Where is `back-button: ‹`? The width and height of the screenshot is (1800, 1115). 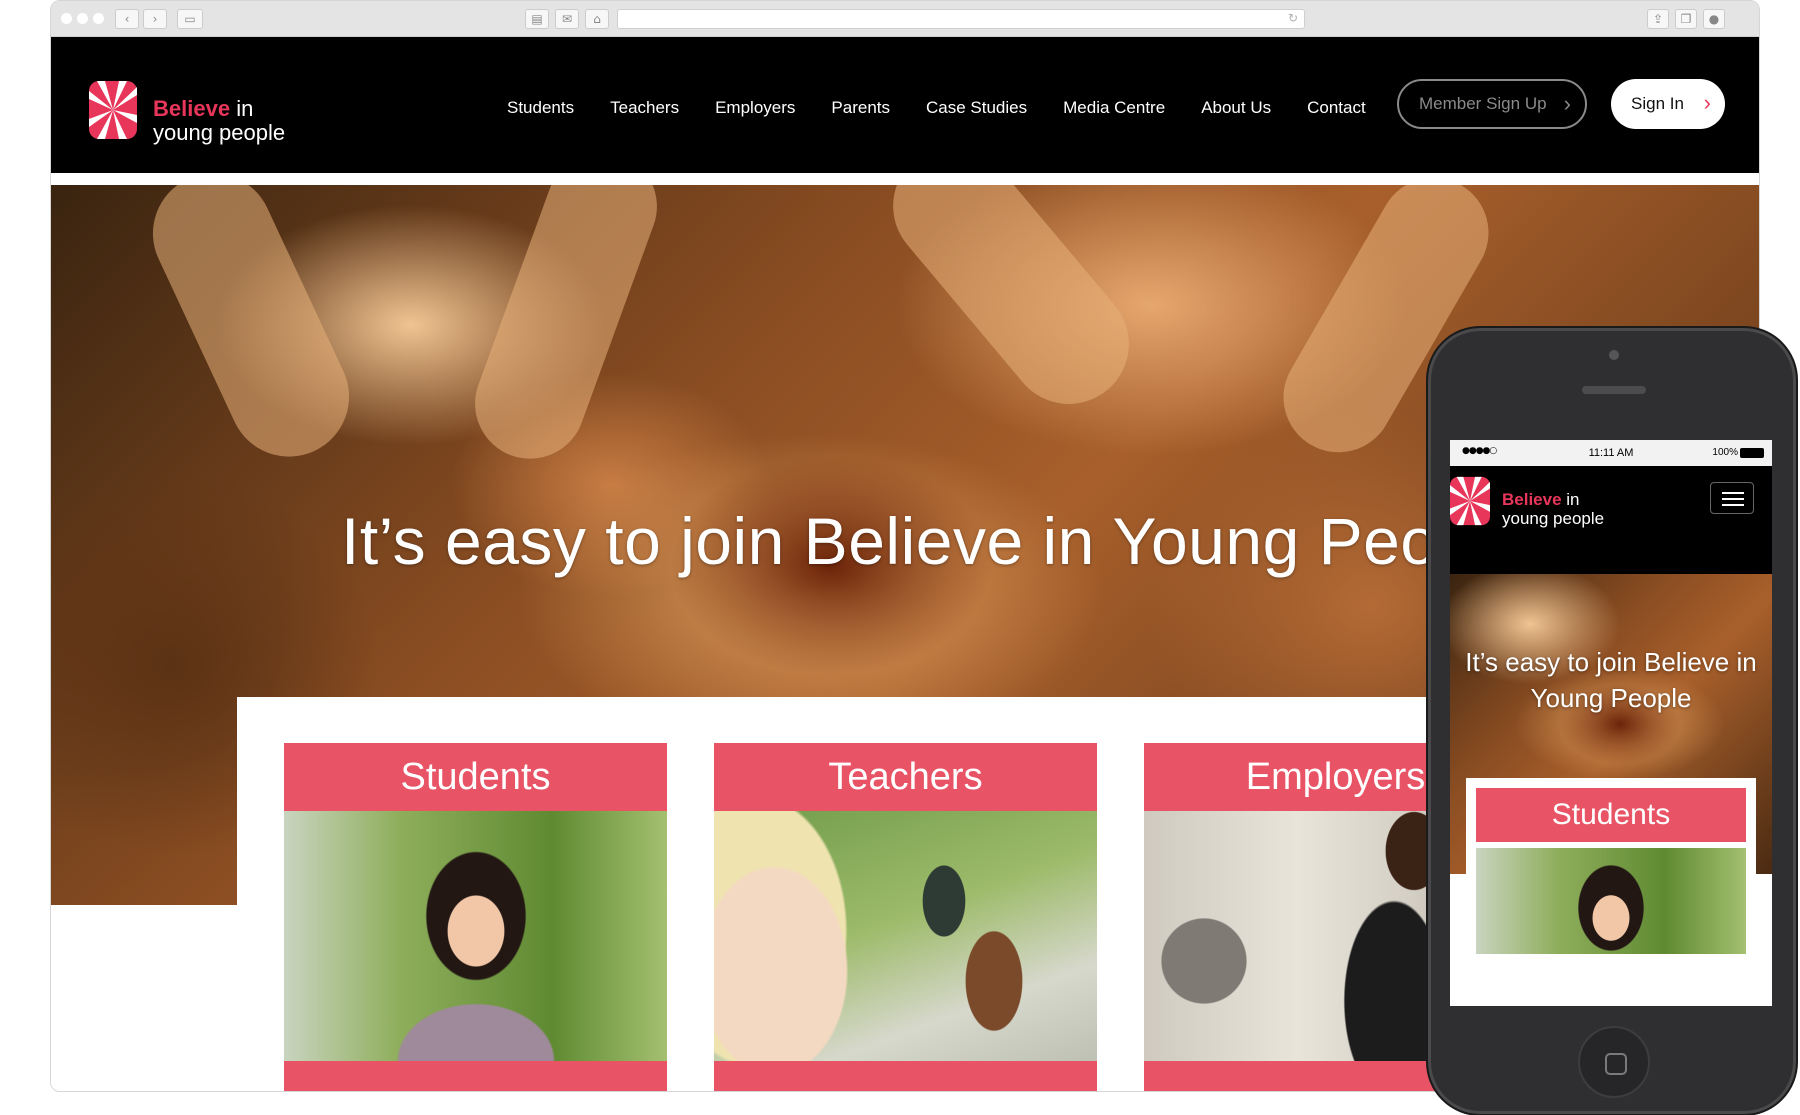 back-button: ‹ is located at coordinates (127, 19).